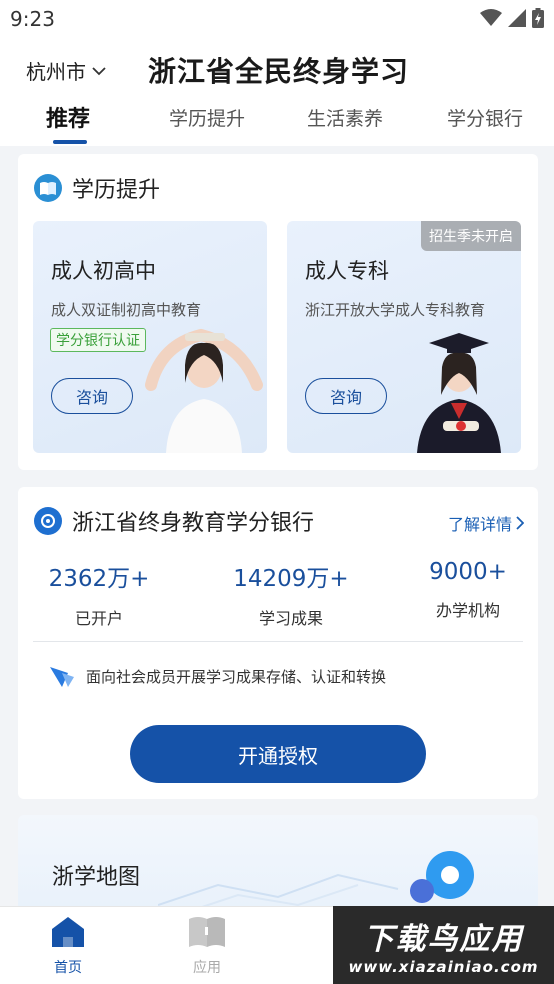 This screenshot has height=984, width=554. I want to click on stat-label: 办学机构, so click(467, 610).